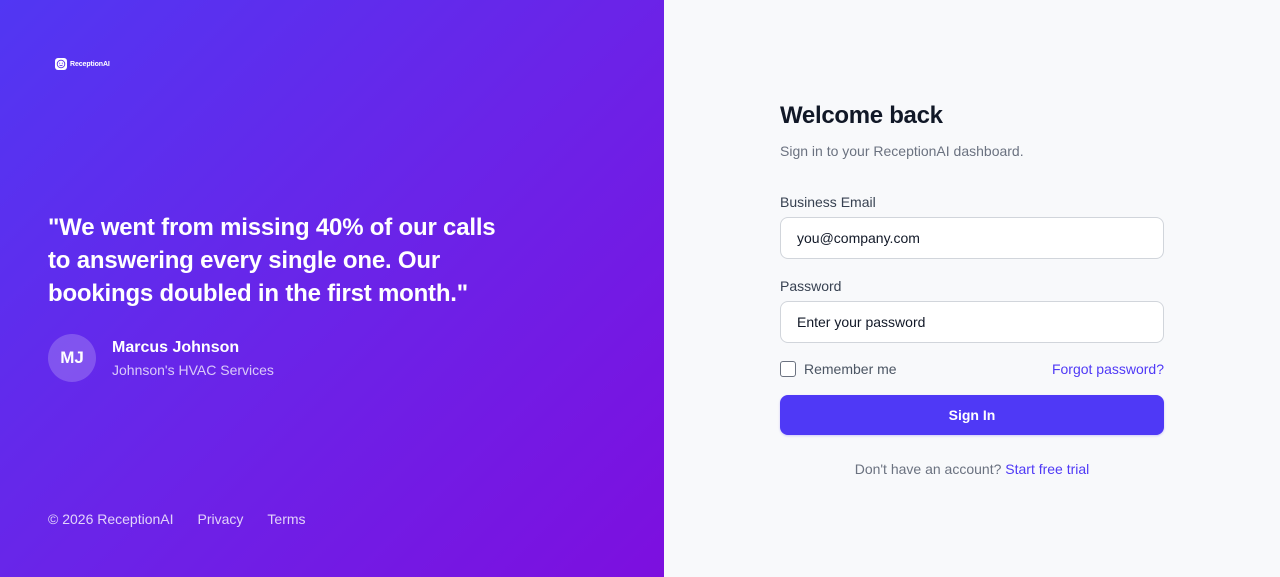 The height and width of the screenshot is (577, 1280). Describe the element at coordinates (811, 286) in the screenshot. I see `password-label: Password` at that location.